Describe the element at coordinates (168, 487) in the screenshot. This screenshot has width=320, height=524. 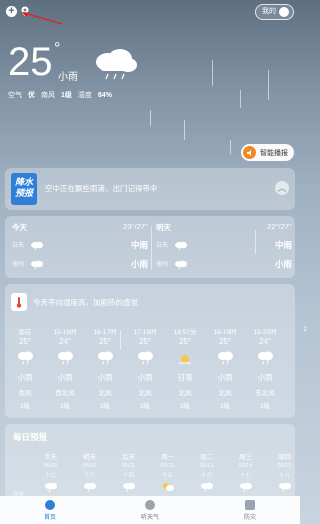
I see `partly-sunny-icon` at that location.